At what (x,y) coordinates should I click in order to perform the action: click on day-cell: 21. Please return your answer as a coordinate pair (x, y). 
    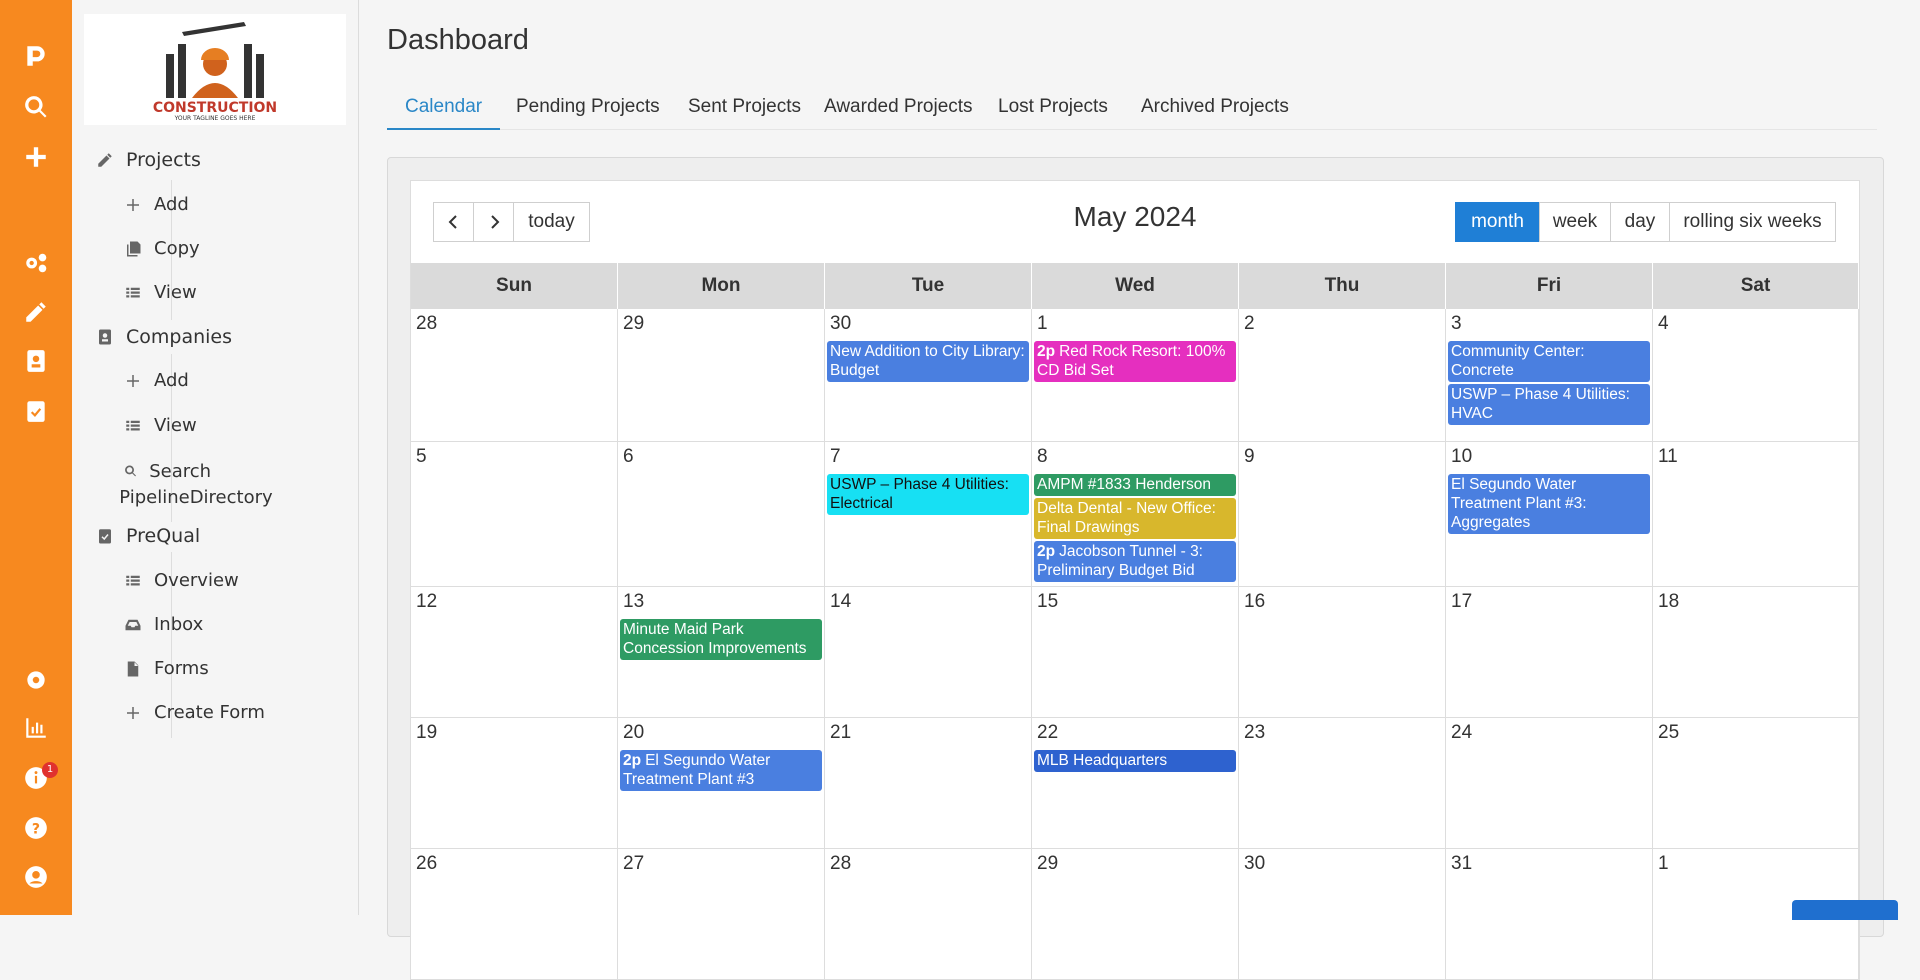
    Looking at the image, I should click on (928, 783).